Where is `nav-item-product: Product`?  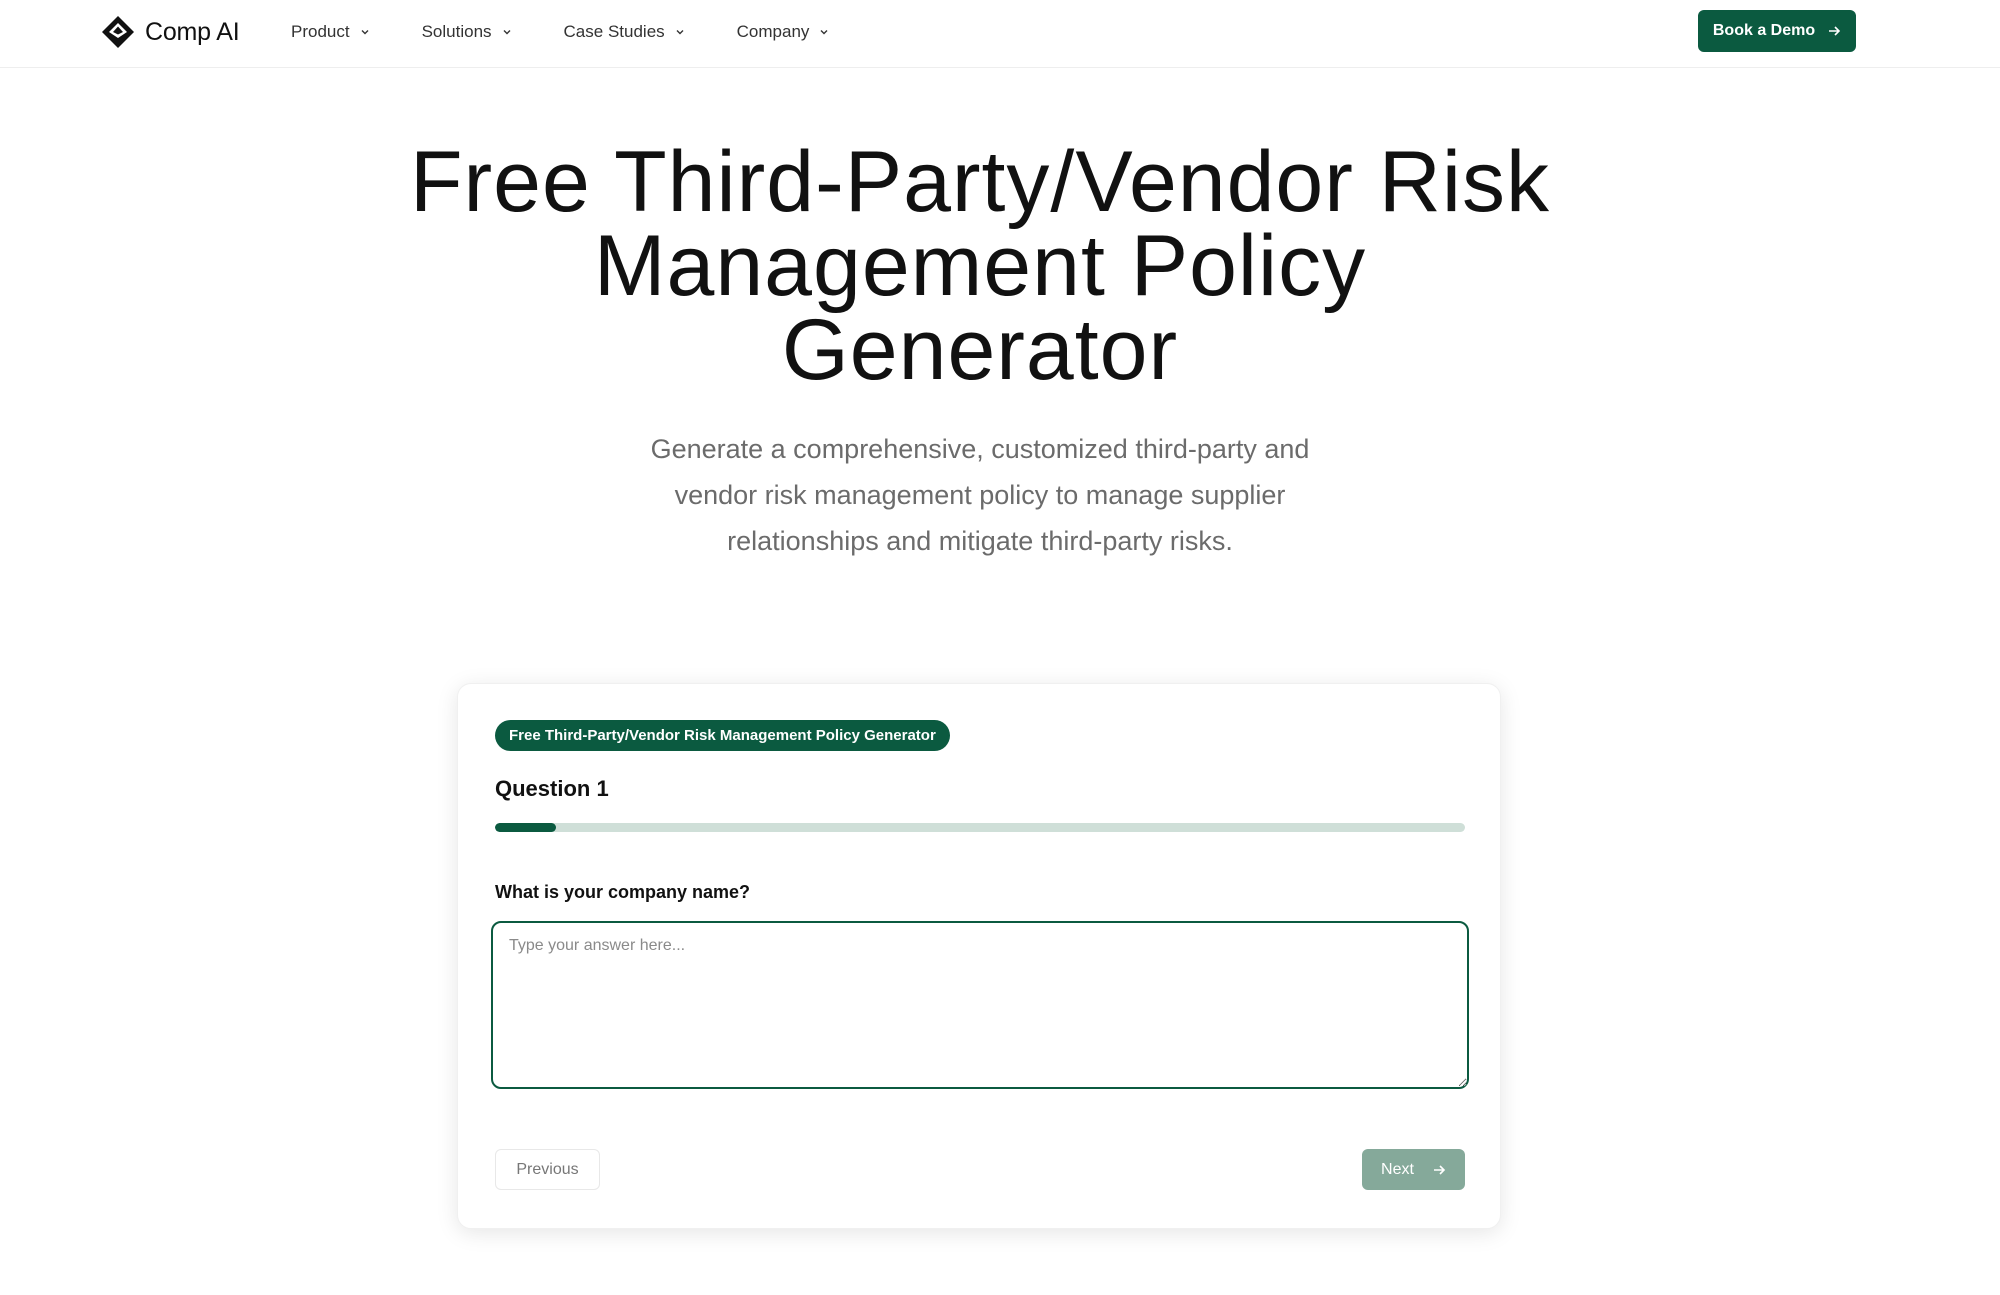 nav-item-product: Product is located at coordinates (330, 32).